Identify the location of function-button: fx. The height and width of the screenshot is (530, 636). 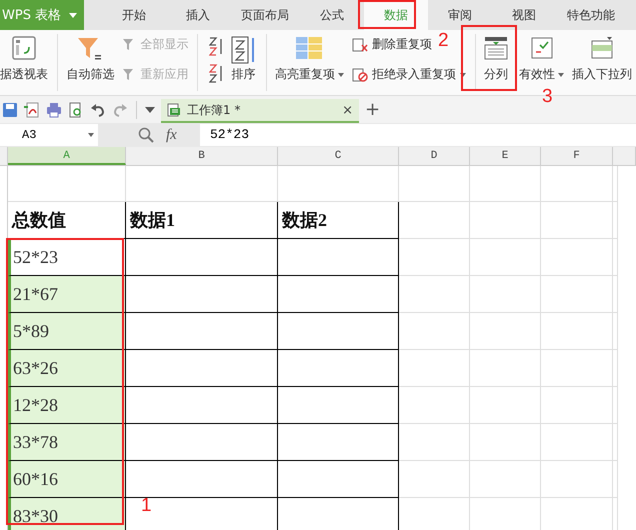
(181, 135).